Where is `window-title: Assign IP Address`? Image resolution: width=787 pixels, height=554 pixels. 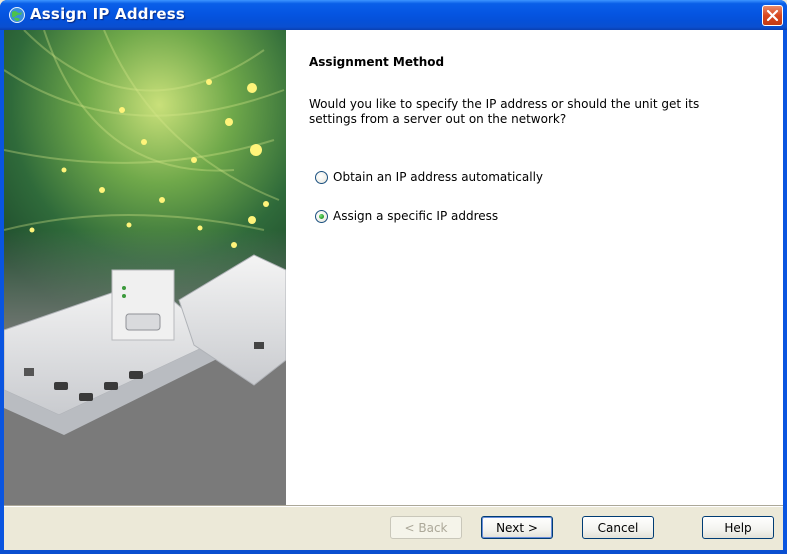 window-title: Assign IP Address is located at coordinates (107, 14).